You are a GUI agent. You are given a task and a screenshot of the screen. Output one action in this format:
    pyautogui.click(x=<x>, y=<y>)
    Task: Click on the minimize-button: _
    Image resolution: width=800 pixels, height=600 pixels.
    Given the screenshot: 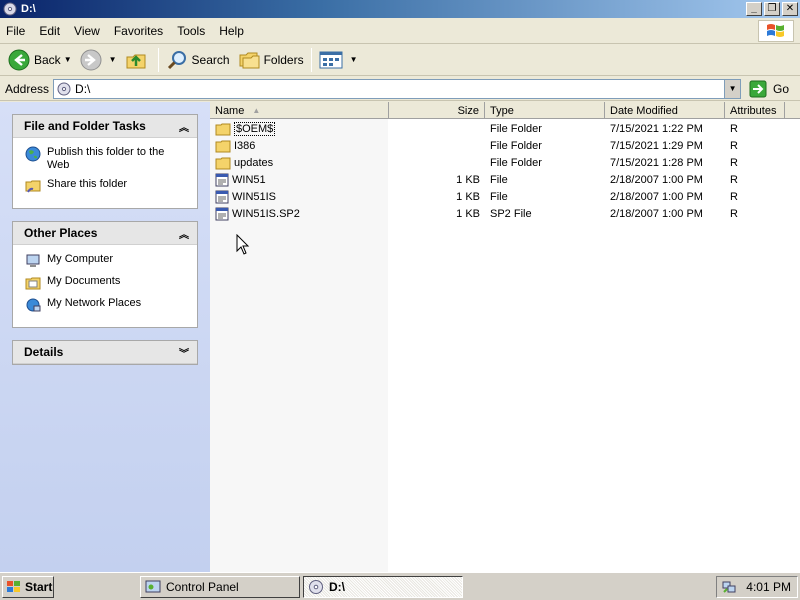 What is the action you would take?
    pyautogui.click(x=754, y=9)
    